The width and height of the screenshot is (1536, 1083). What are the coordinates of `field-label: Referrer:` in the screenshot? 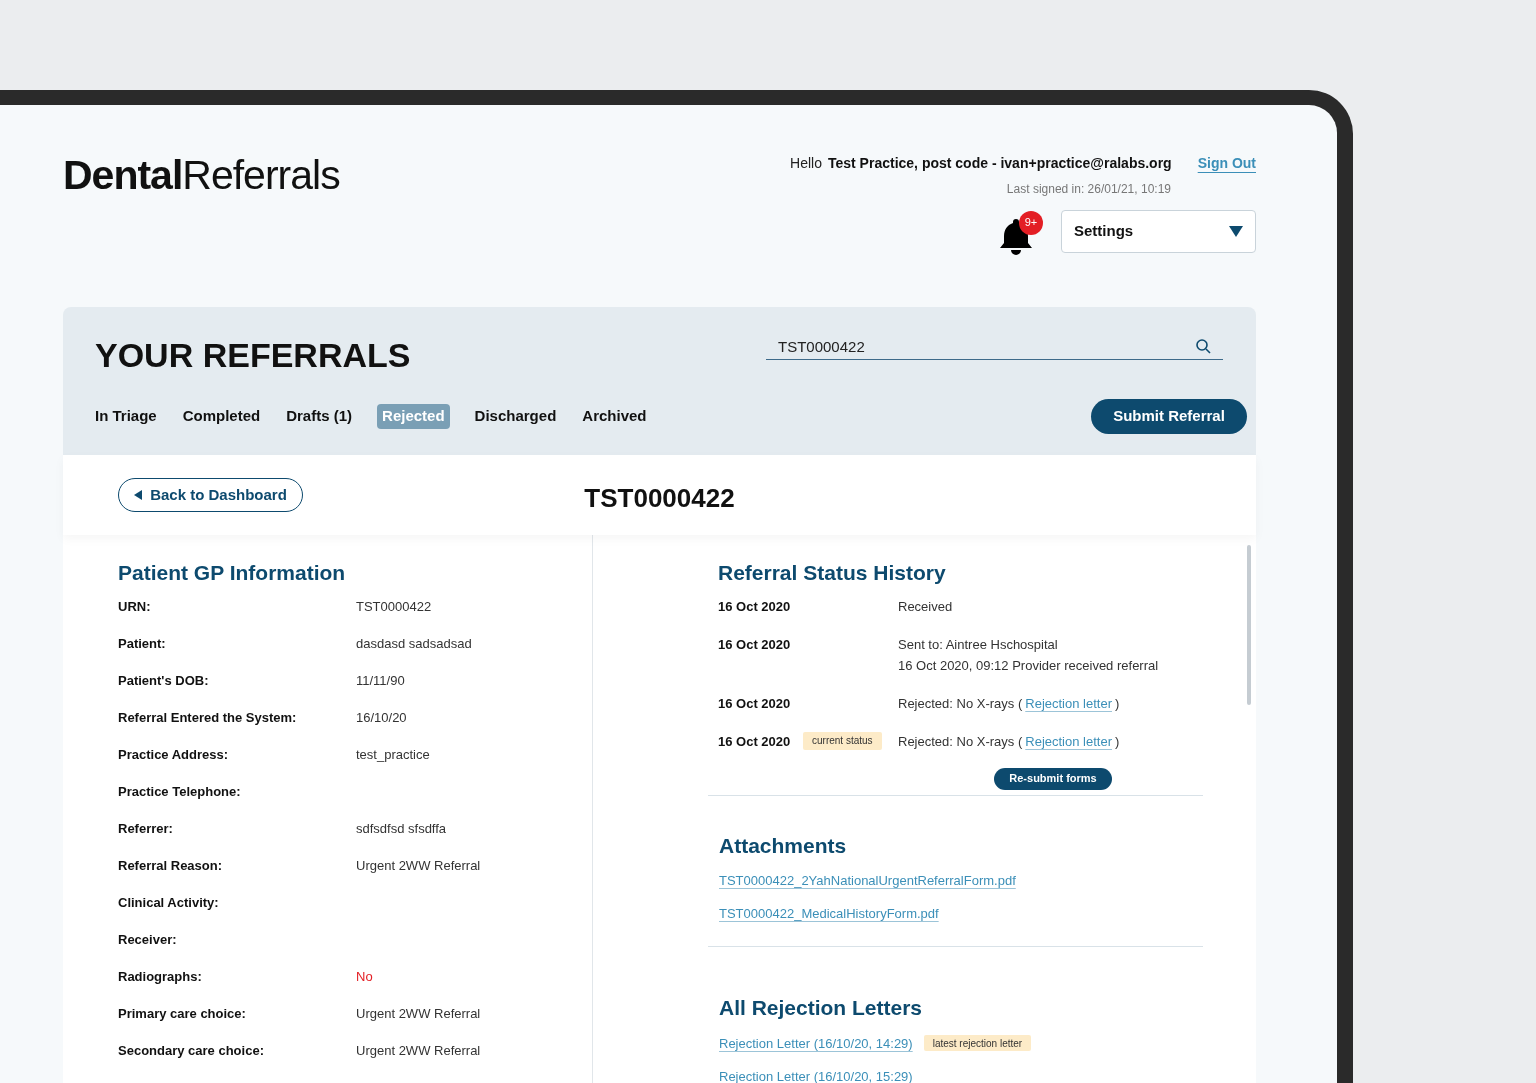 It's located at (146, 829).